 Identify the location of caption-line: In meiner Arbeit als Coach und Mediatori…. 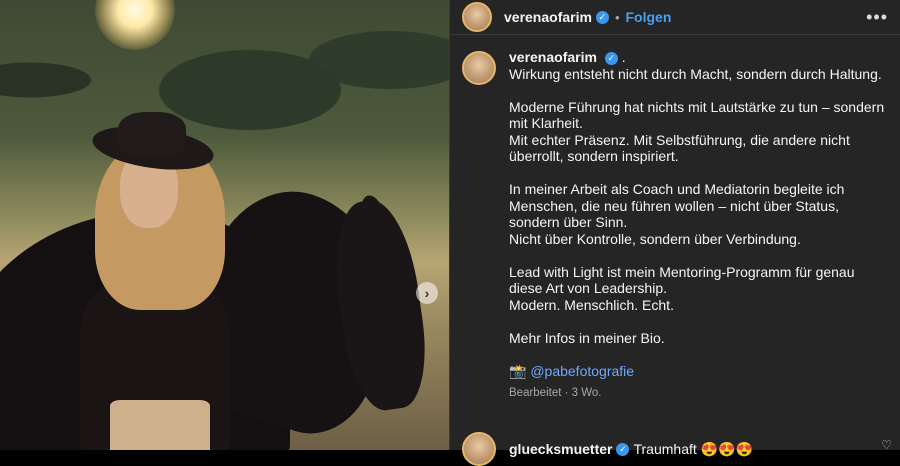
(677, 205).